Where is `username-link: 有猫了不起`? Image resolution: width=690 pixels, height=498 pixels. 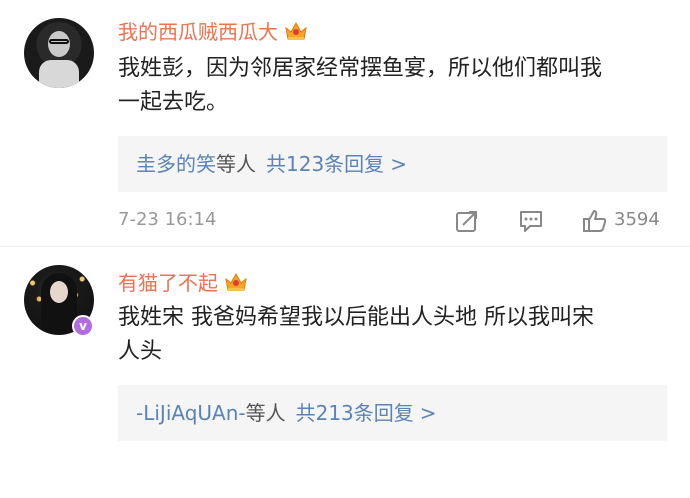
username-link: 有猫了不起 is located at coordinates (183, 281).